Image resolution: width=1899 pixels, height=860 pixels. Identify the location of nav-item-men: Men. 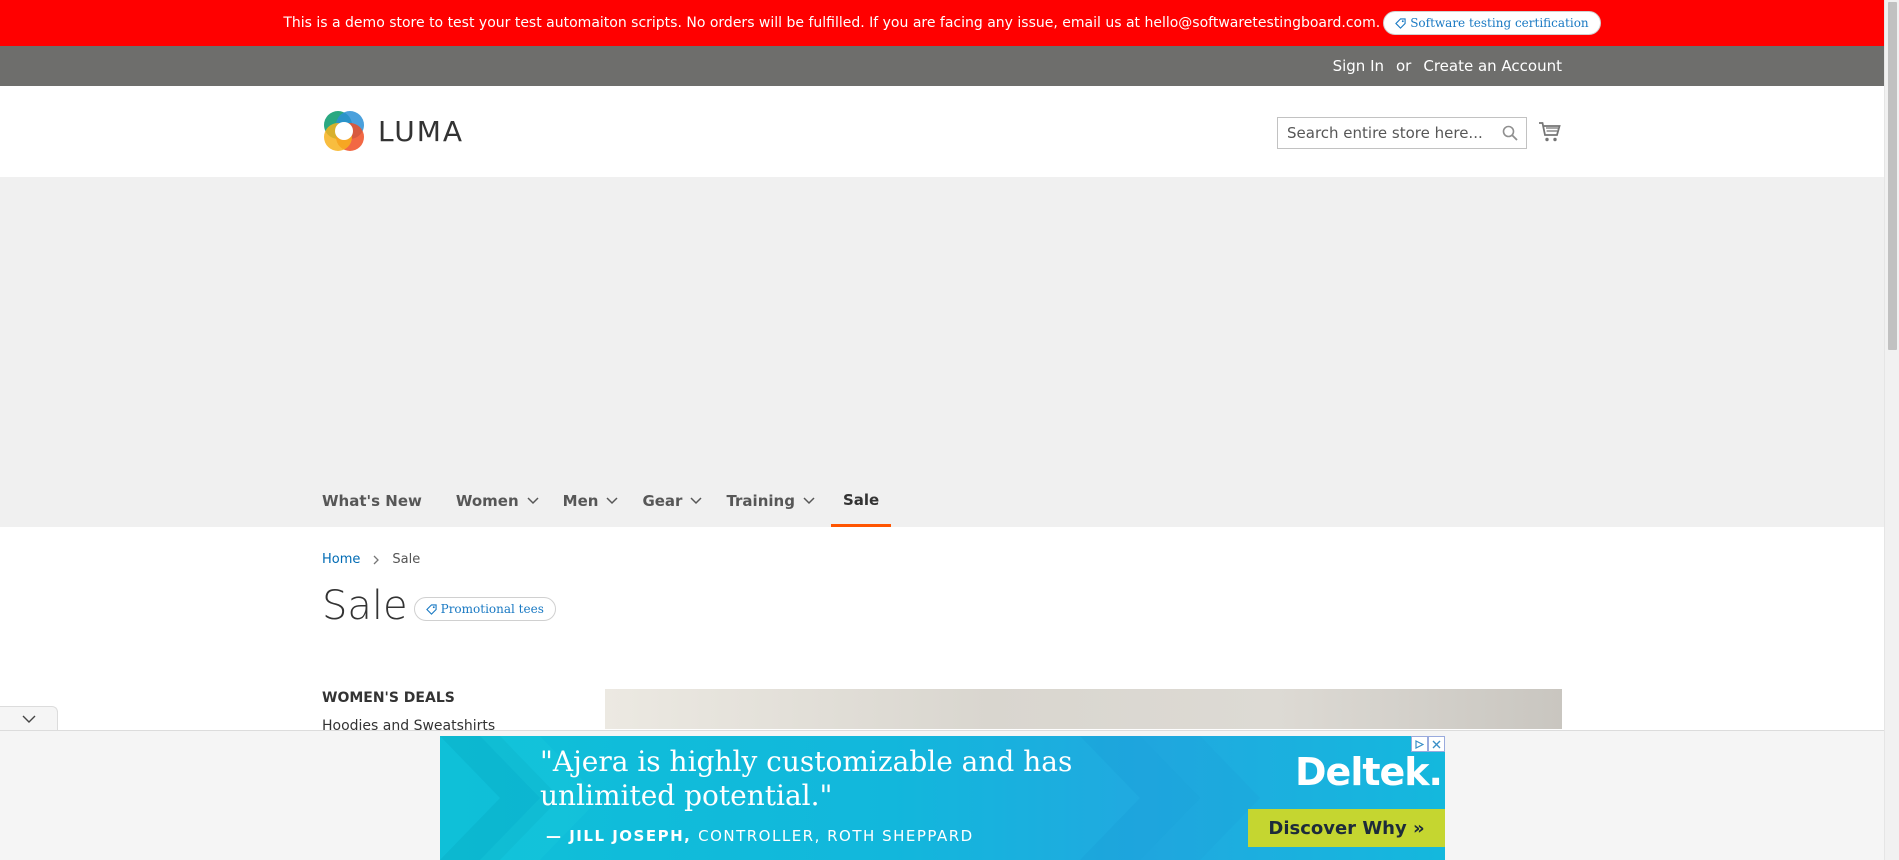
(589, 501).